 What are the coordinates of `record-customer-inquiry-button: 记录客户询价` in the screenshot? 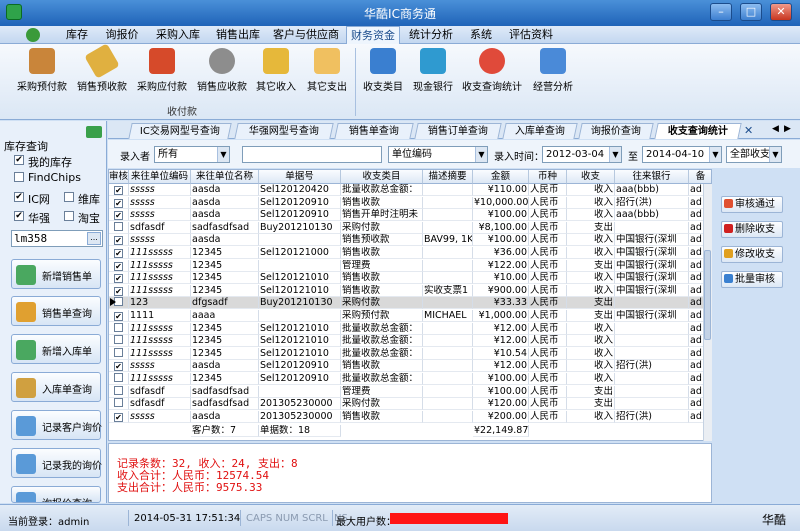 It's located at (56, 425).